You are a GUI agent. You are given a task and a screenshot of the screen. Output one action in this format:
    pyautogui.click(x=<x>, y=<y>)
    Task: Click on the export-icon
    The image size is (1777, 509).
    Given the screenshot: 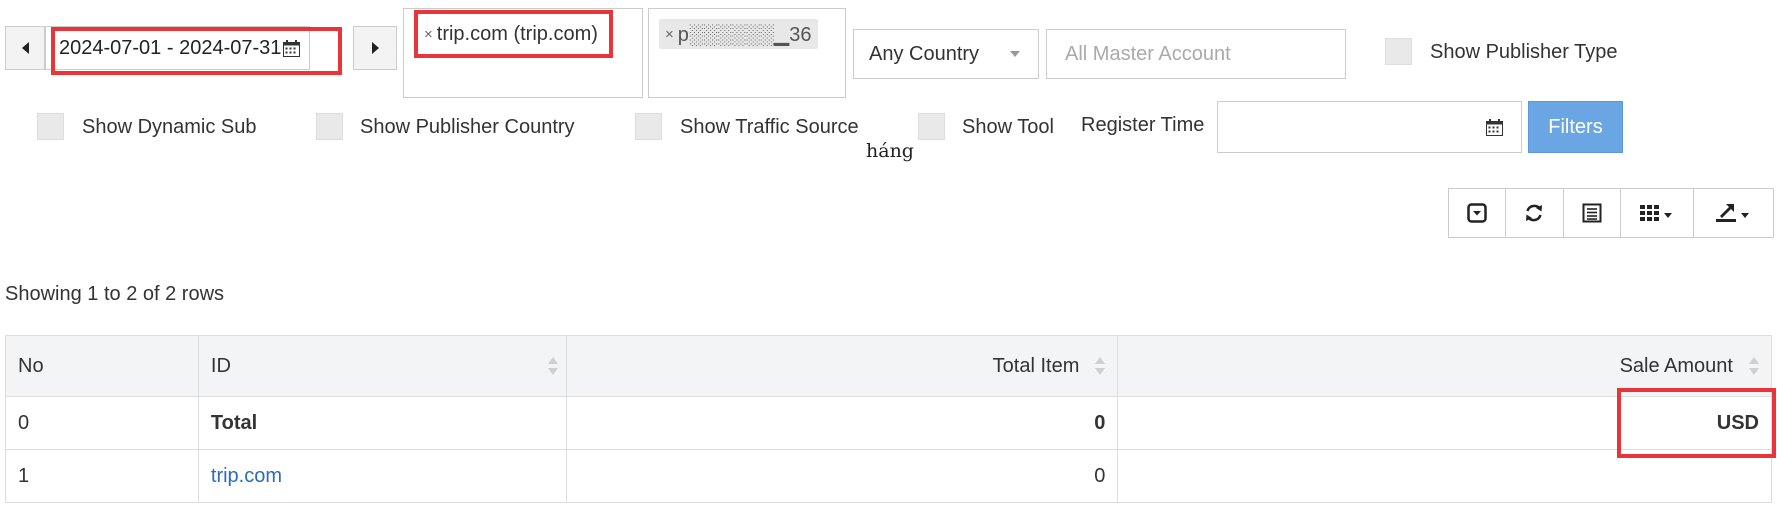 What is the action you would take?
    pyautogui.click(x=1733, y=213)
    